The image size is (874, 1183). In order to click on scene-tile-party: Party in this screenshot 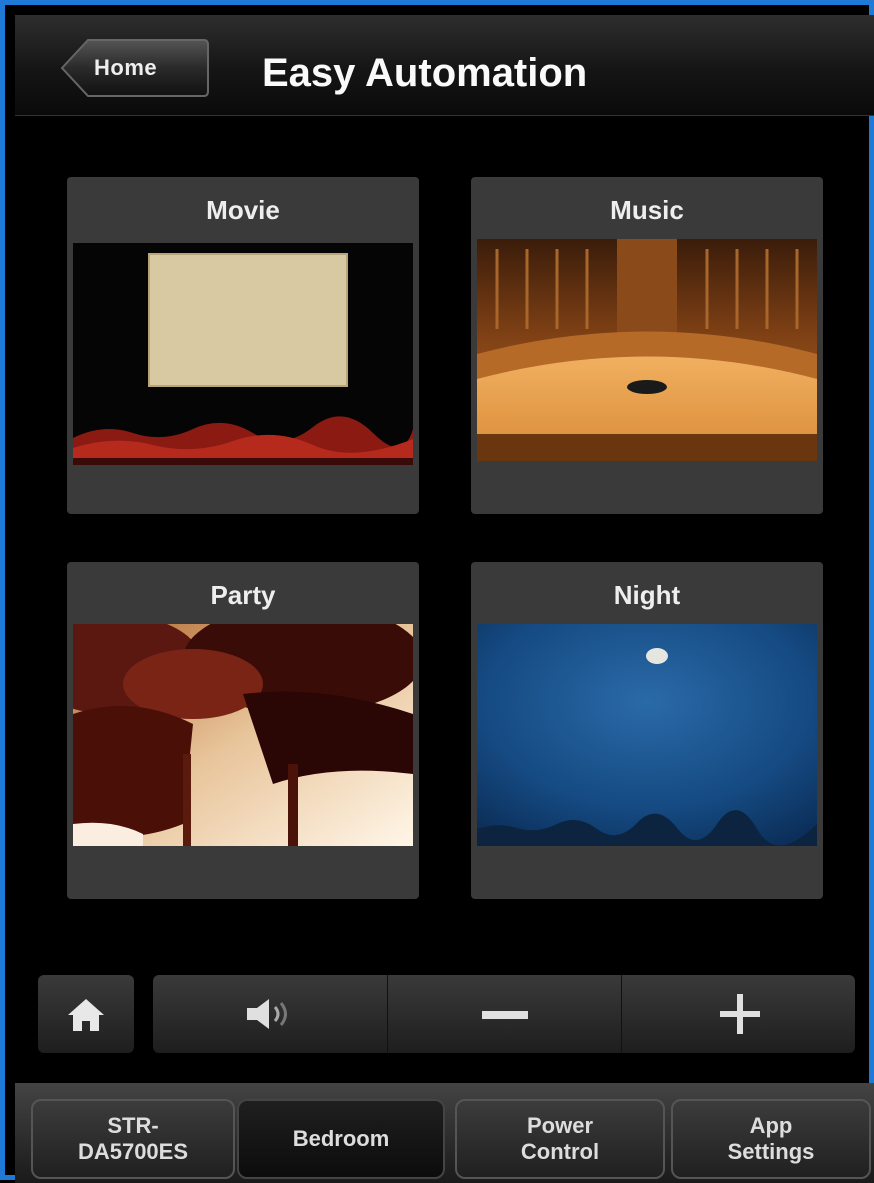, I will do `click(243, 730)`.